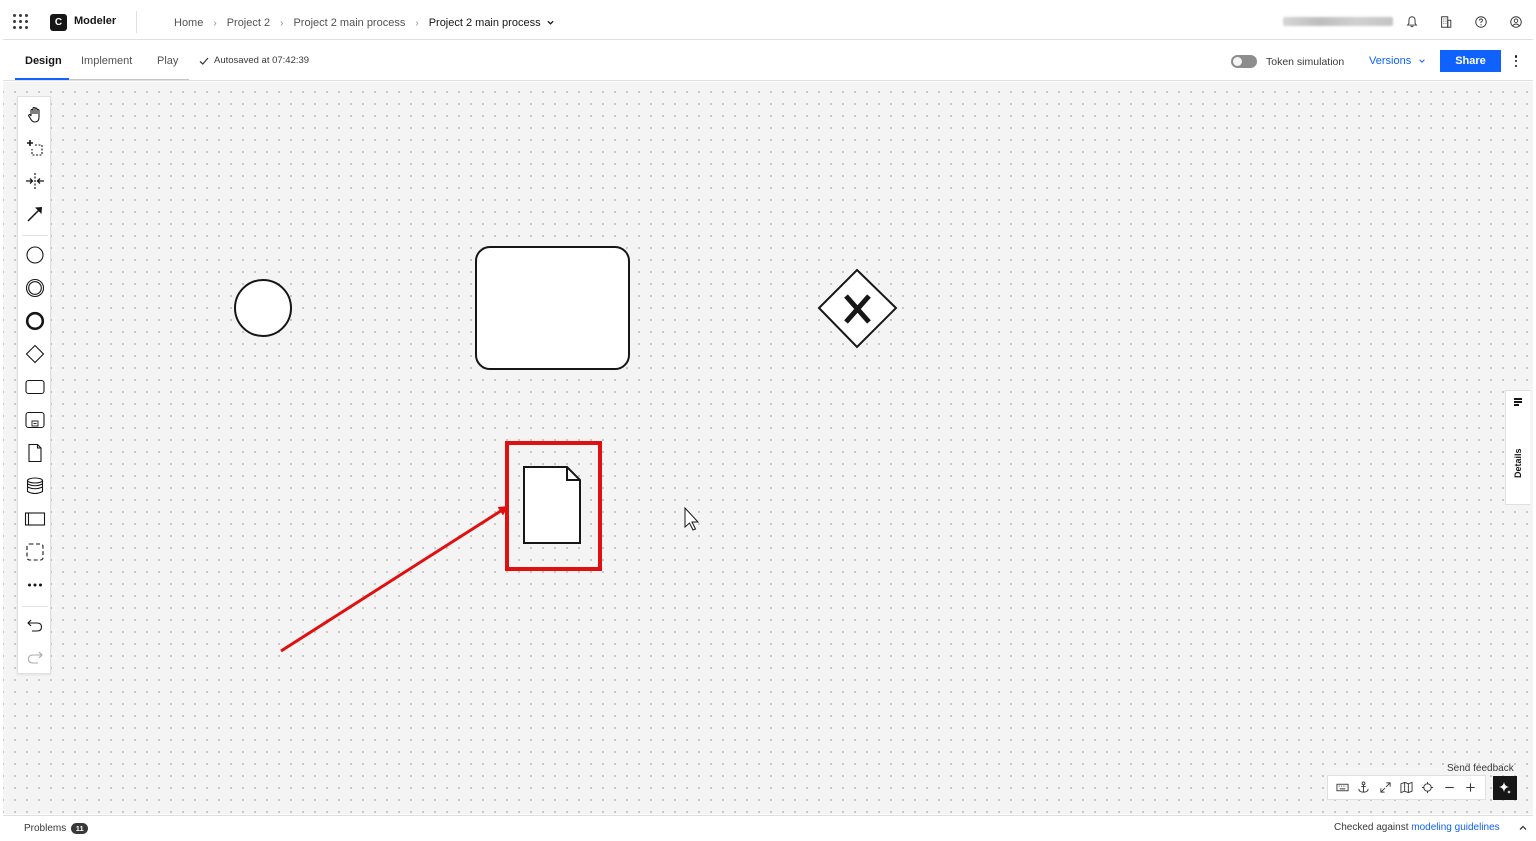 Image resolution: width=1536 pixels, height=841 pixels. I want to click on pool-icon, so click(34, 518).